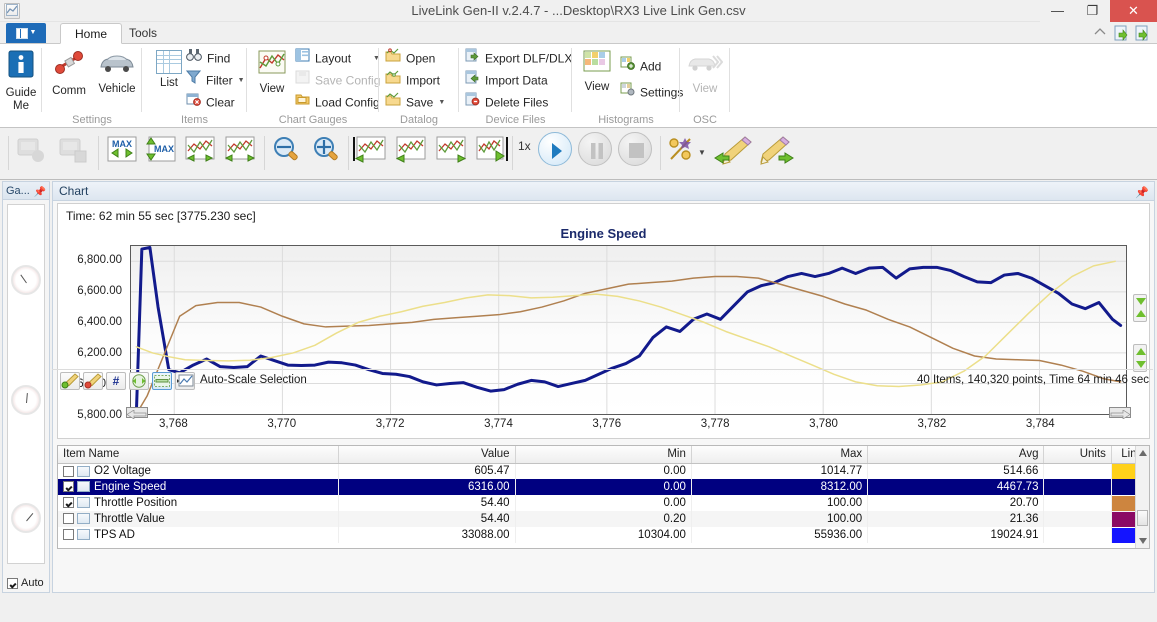 This screenshot has width=1157, height=622. What do you see at coordinates (139, 381) in the screenshot?
I see `fit-width-button` at bounding box center [139, 381].